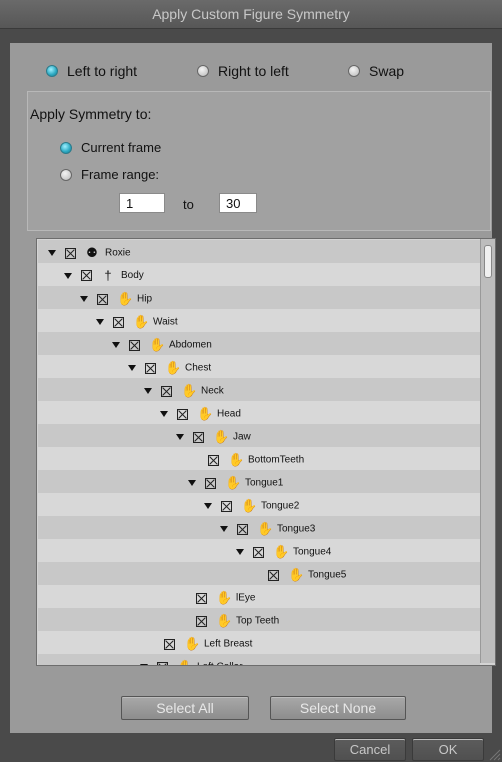  Describe the element at coordinates (280, 506) in the screenshot. I see `tree-row-label: Tongue2` at that location.